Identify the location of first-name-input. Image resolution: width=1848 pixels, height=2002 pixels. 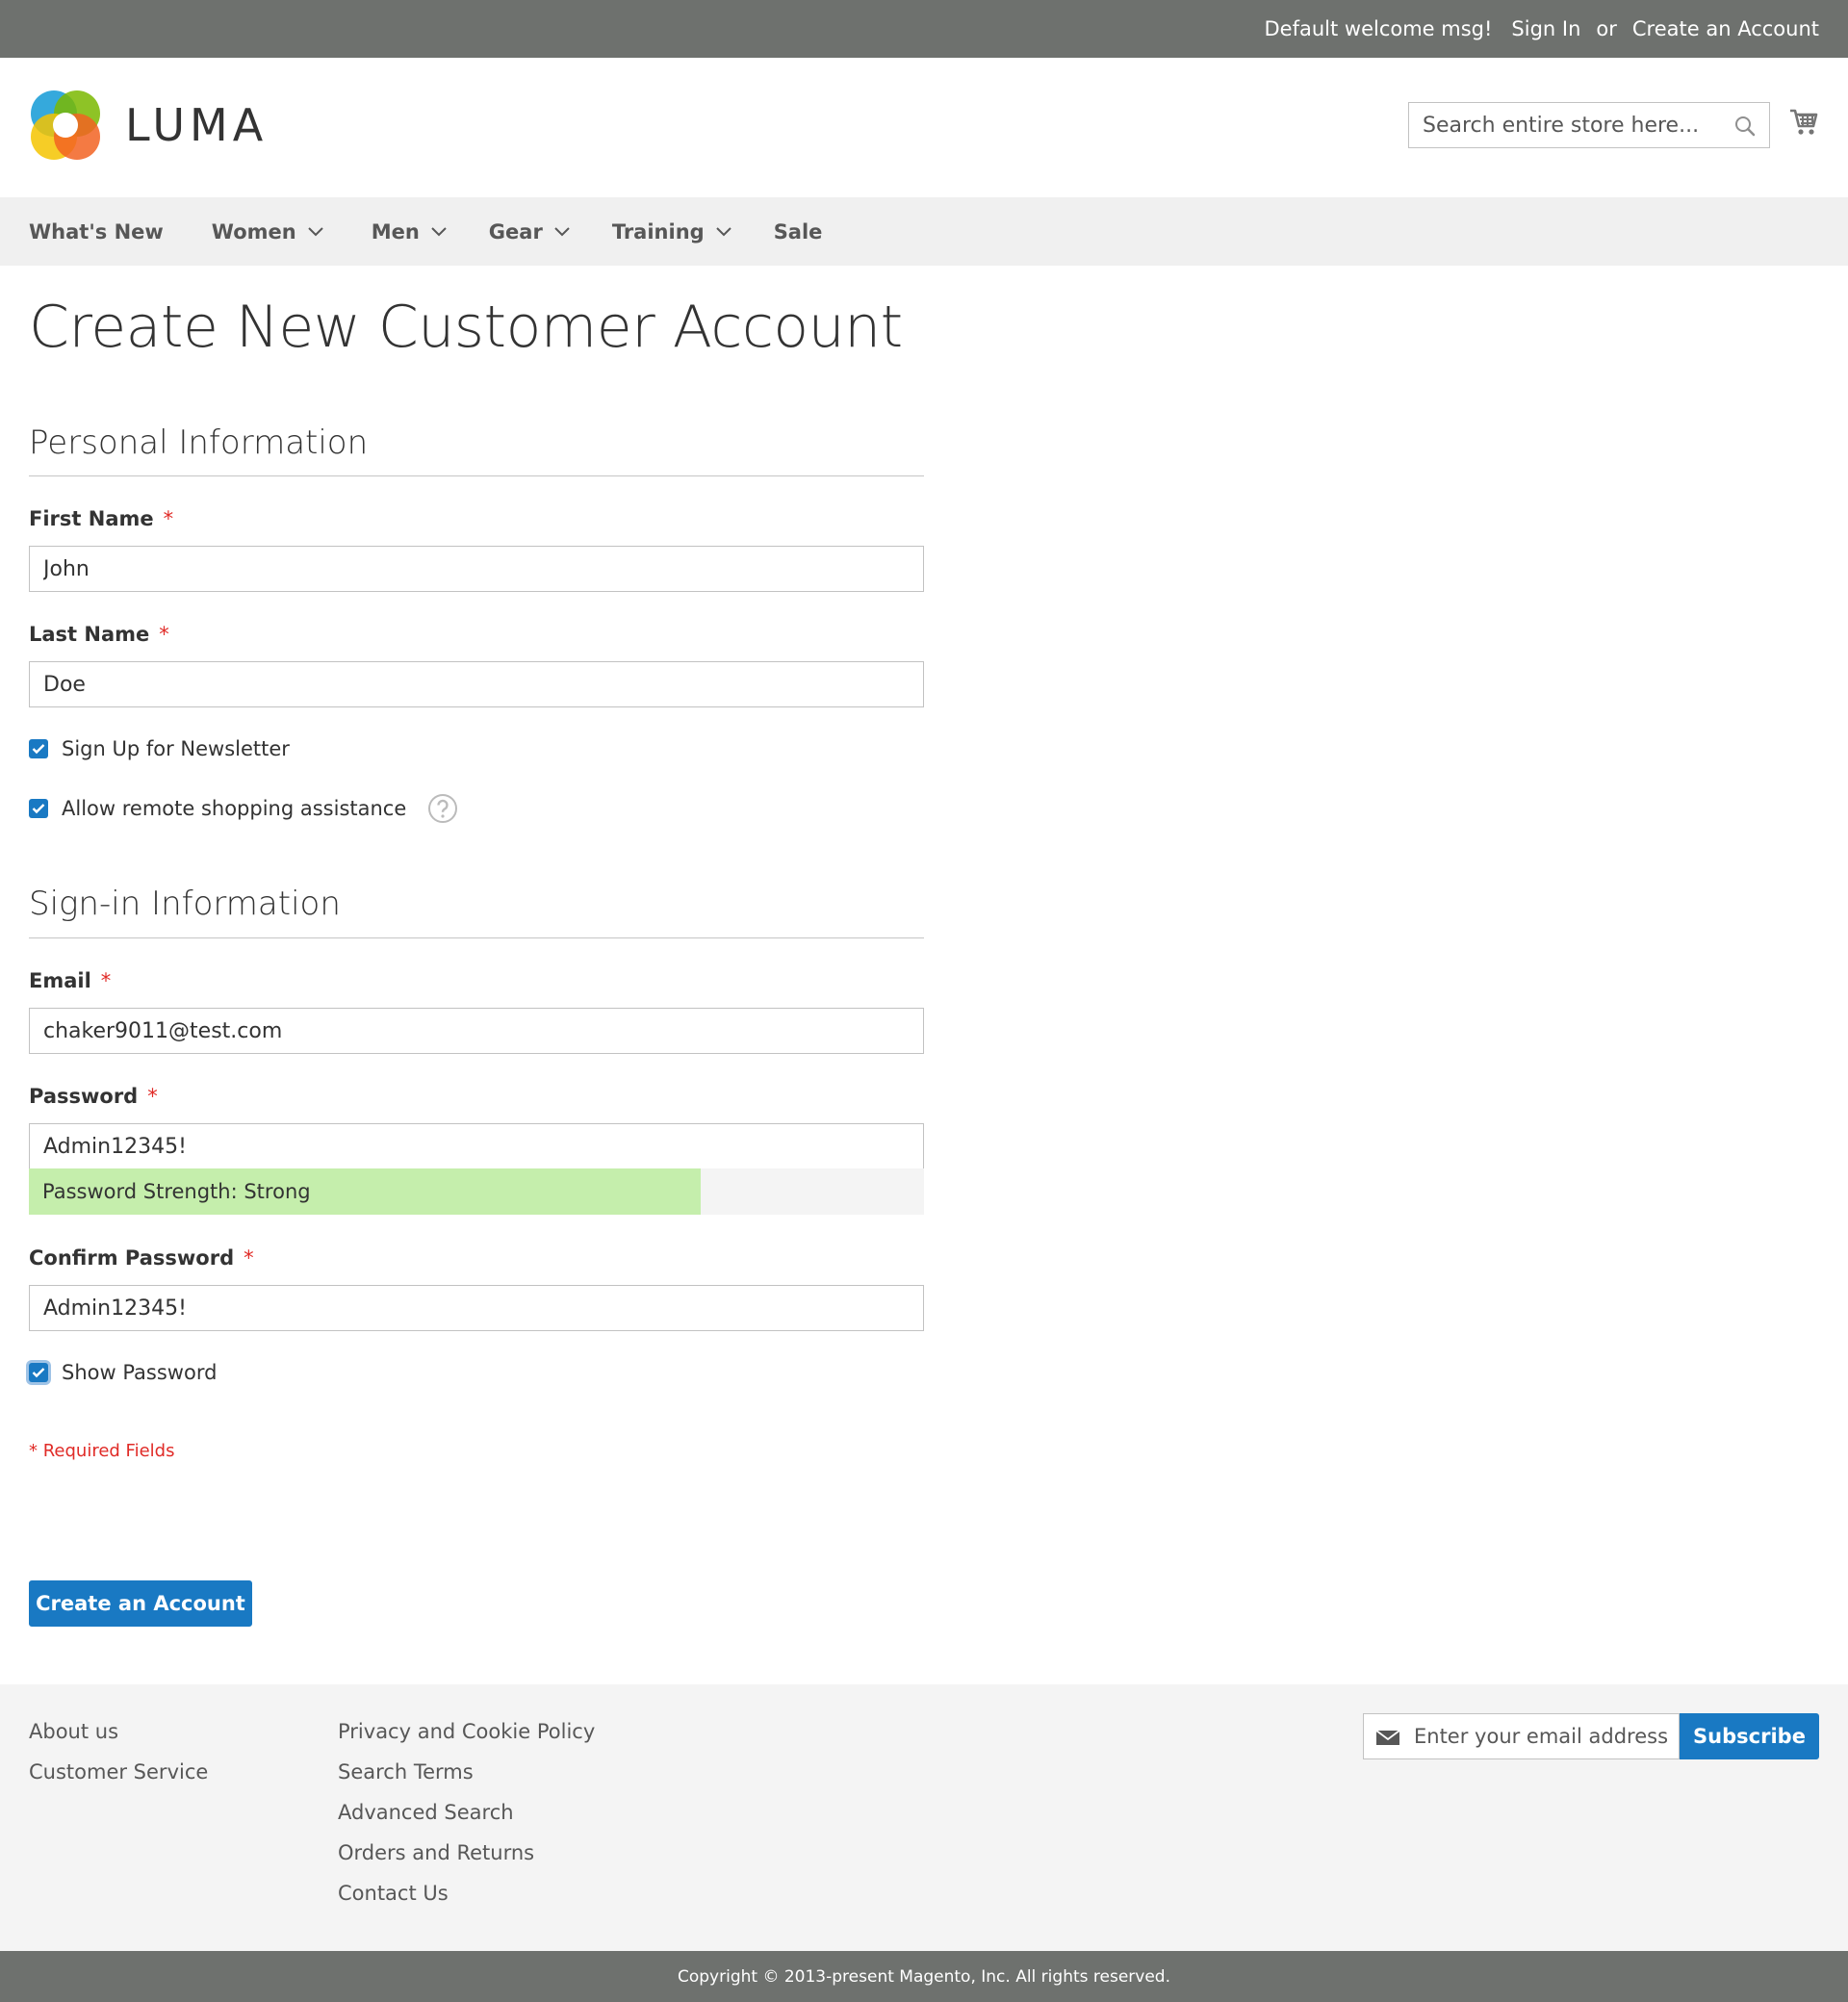
(476, 569).